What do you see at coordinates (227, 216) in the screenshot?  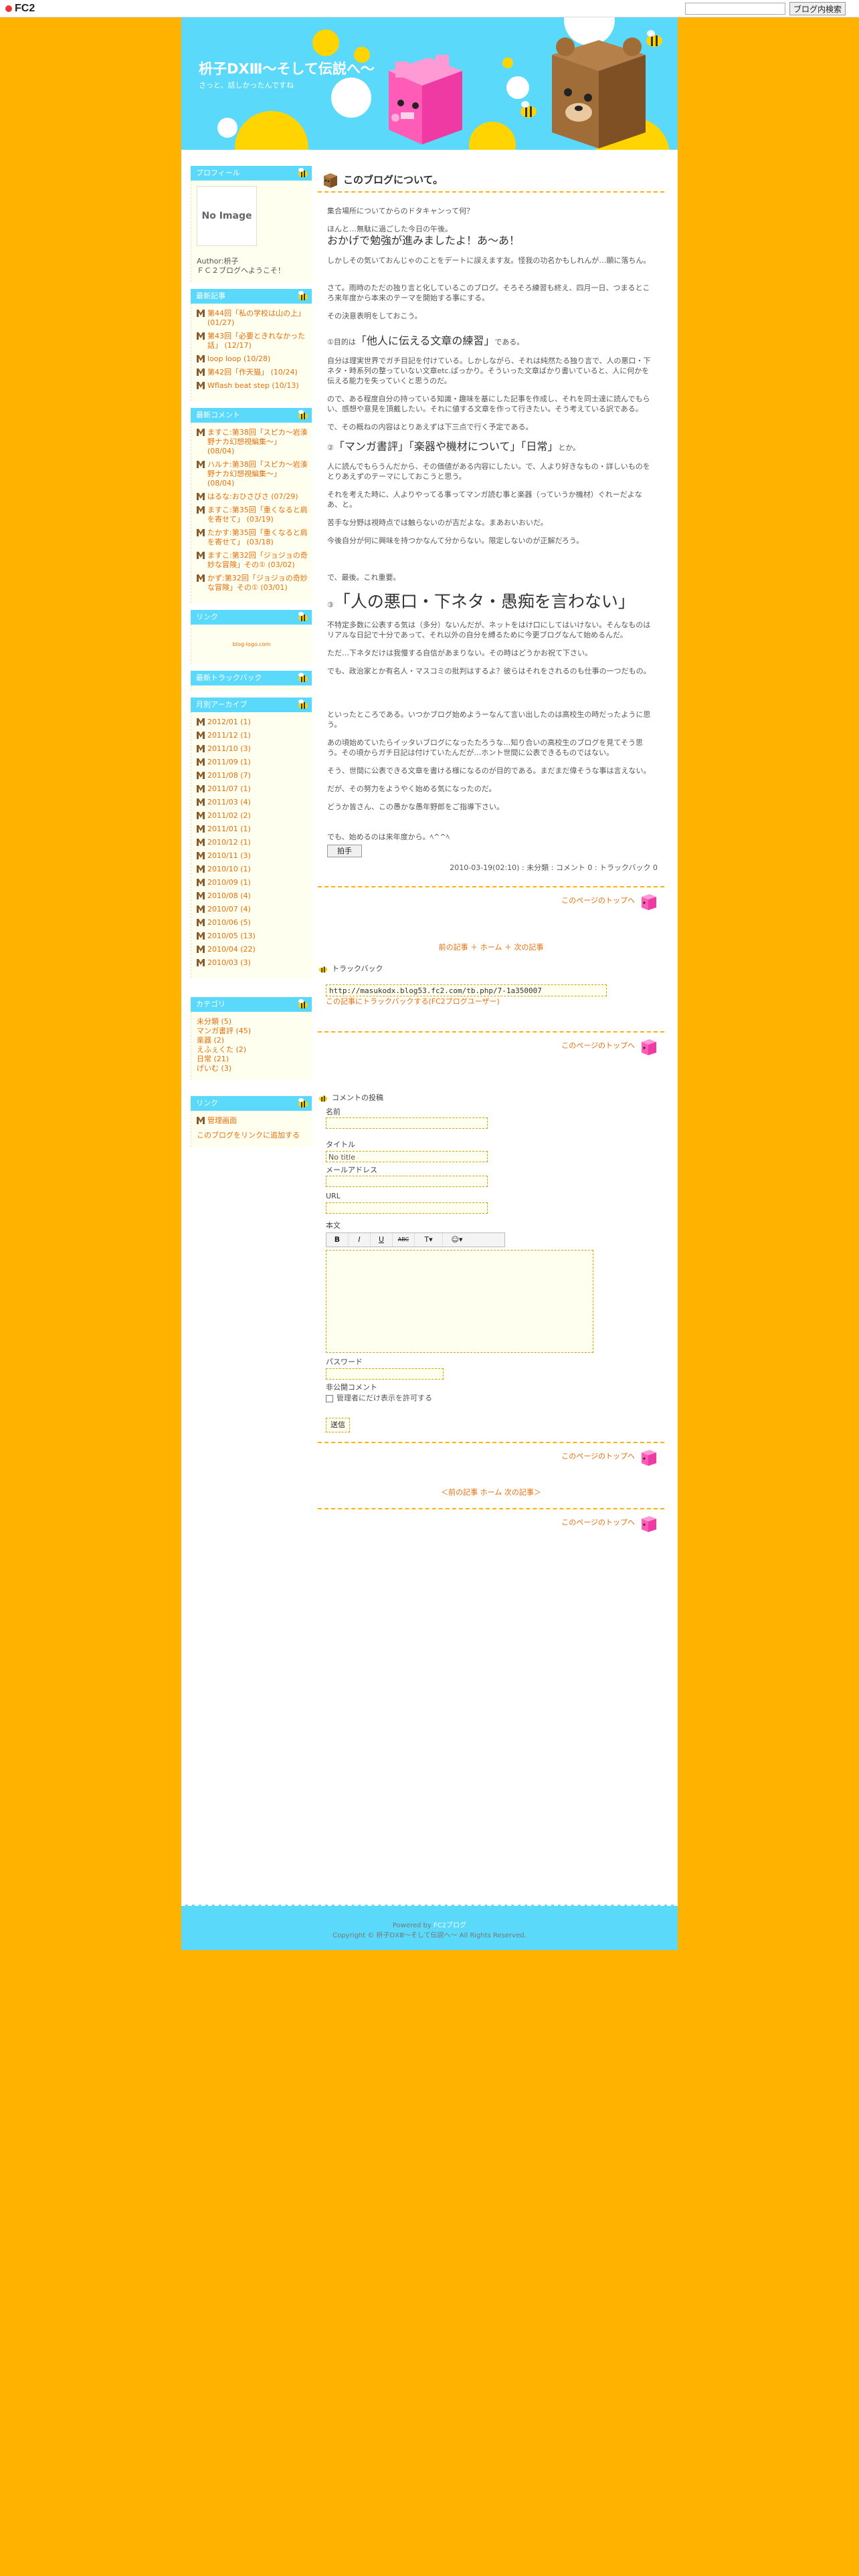 I see `profile-image: No Image` at bounding box center [227, 216].